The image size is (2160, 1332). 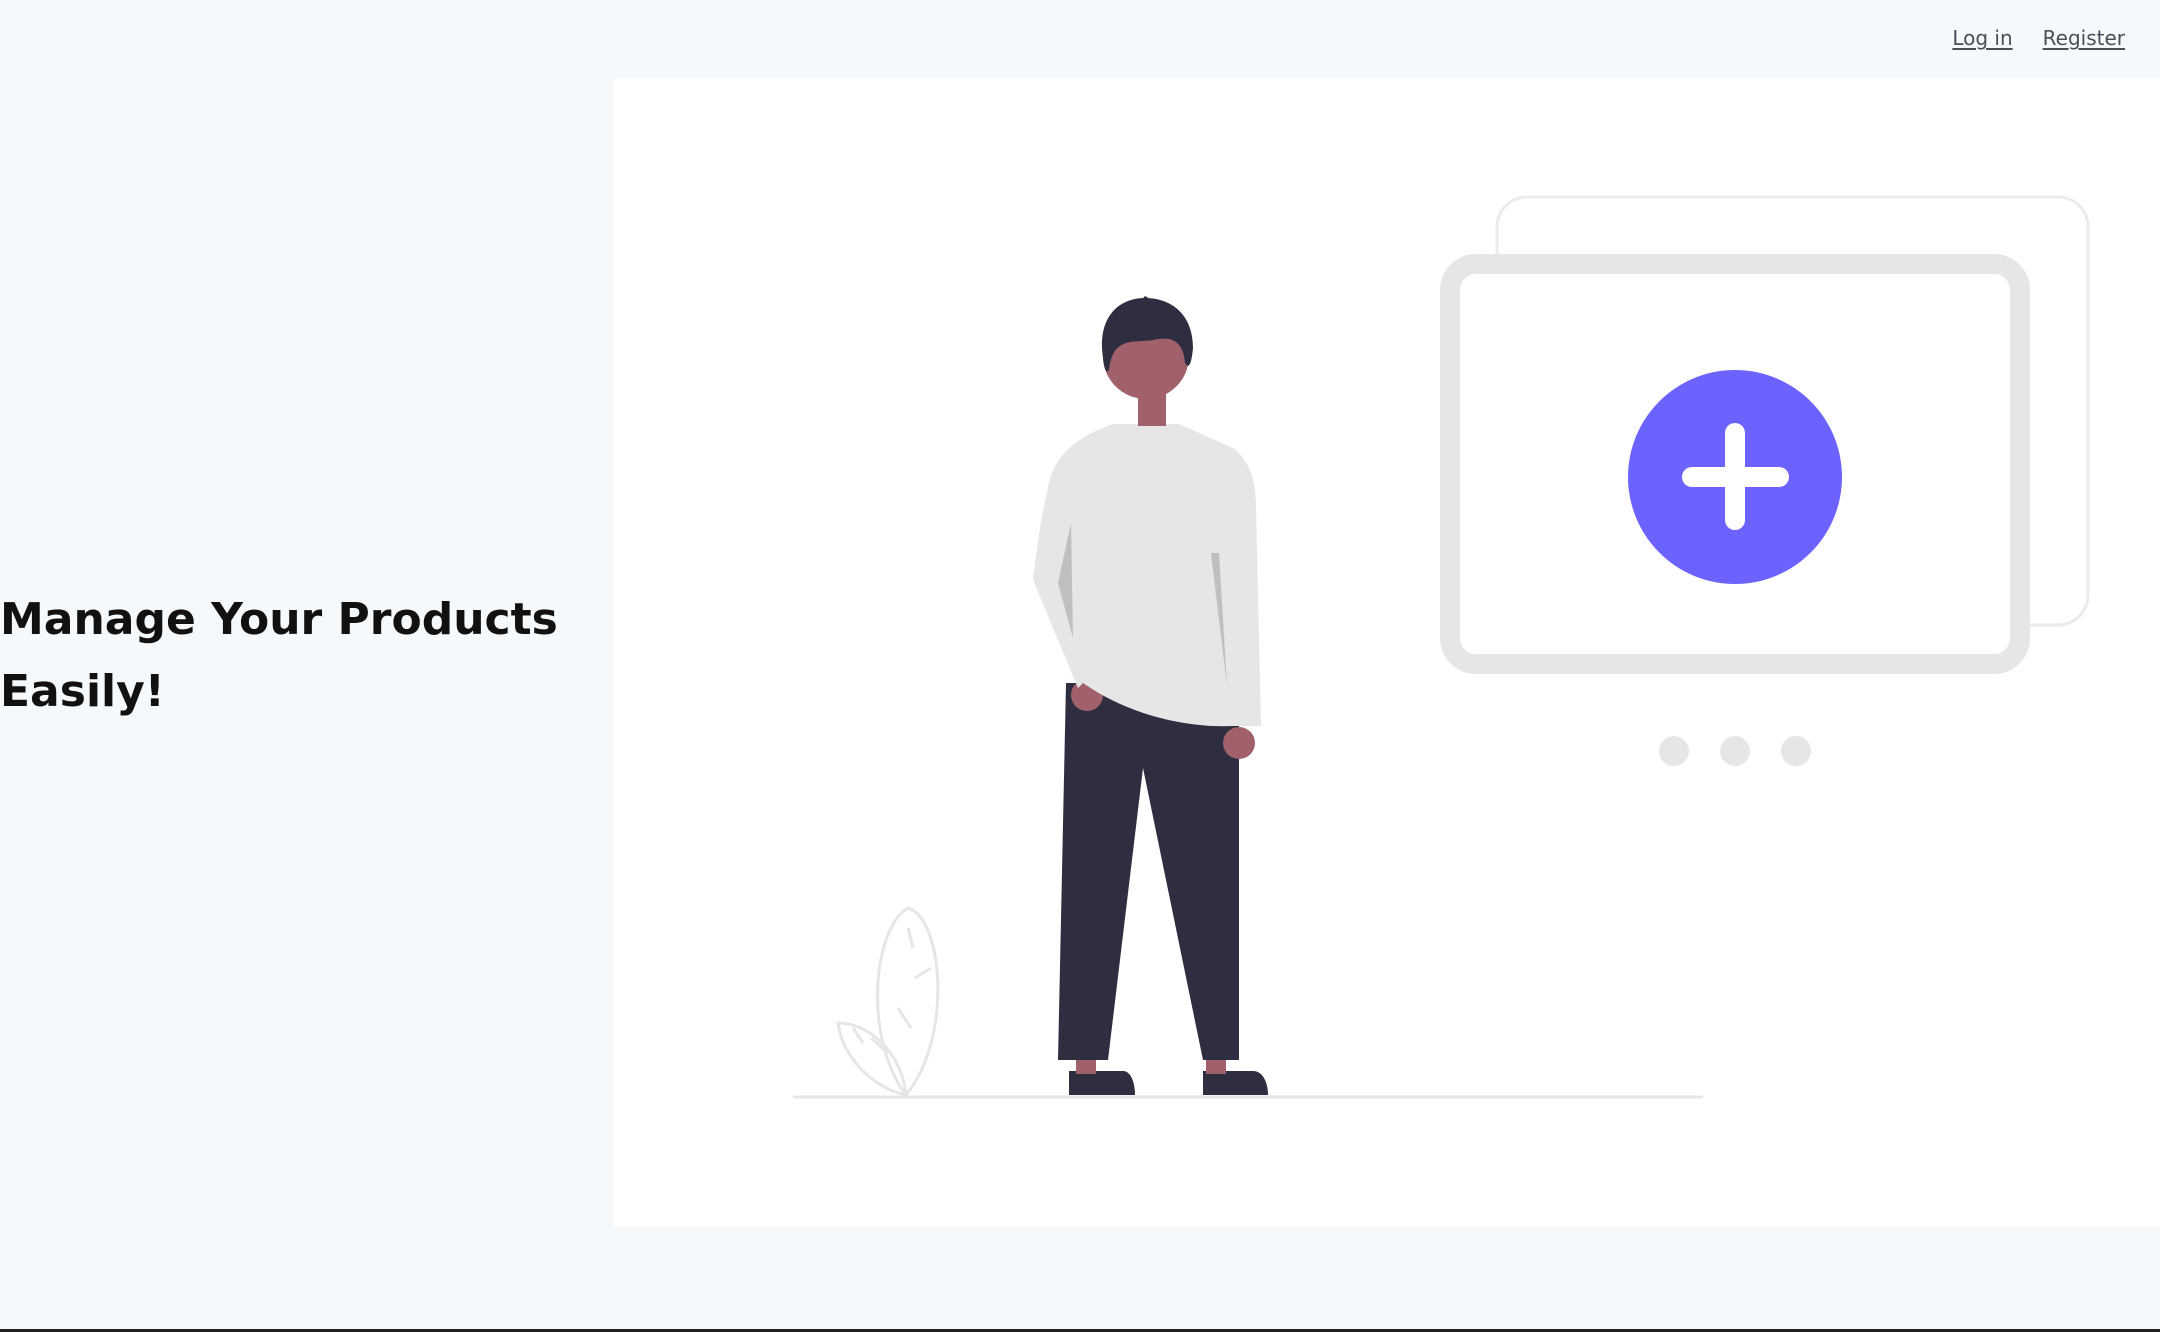 What do you see at coordinates (1735, 751) in the screenshot?
I see `carousel-dots-icon` at bounding box center [1735, 751].